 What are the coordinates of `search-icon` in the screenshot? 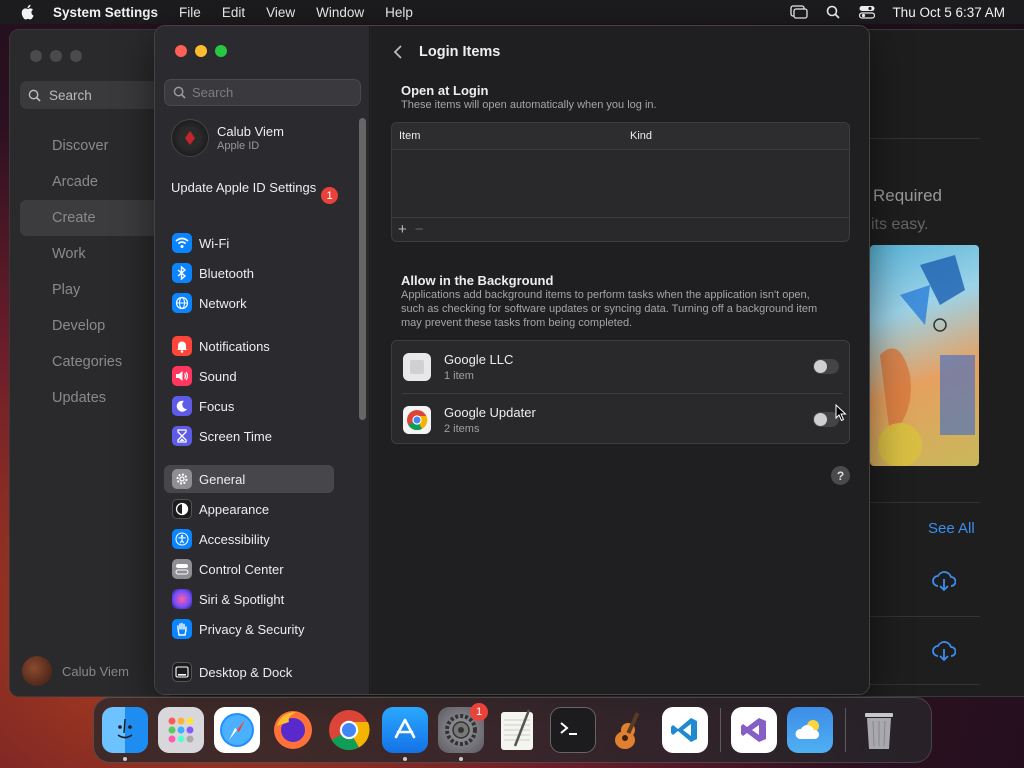 It's located at (179, 92).